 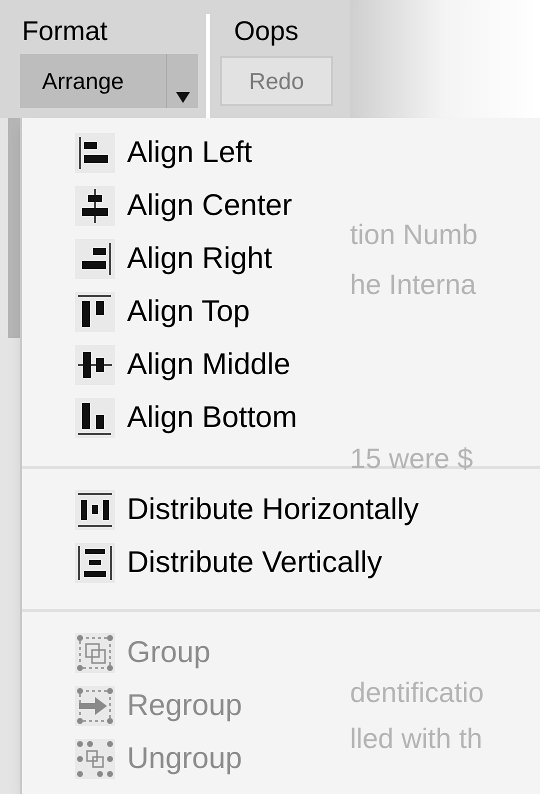 I want to click on menu-item: Align Center, so click(x=183, y=205).